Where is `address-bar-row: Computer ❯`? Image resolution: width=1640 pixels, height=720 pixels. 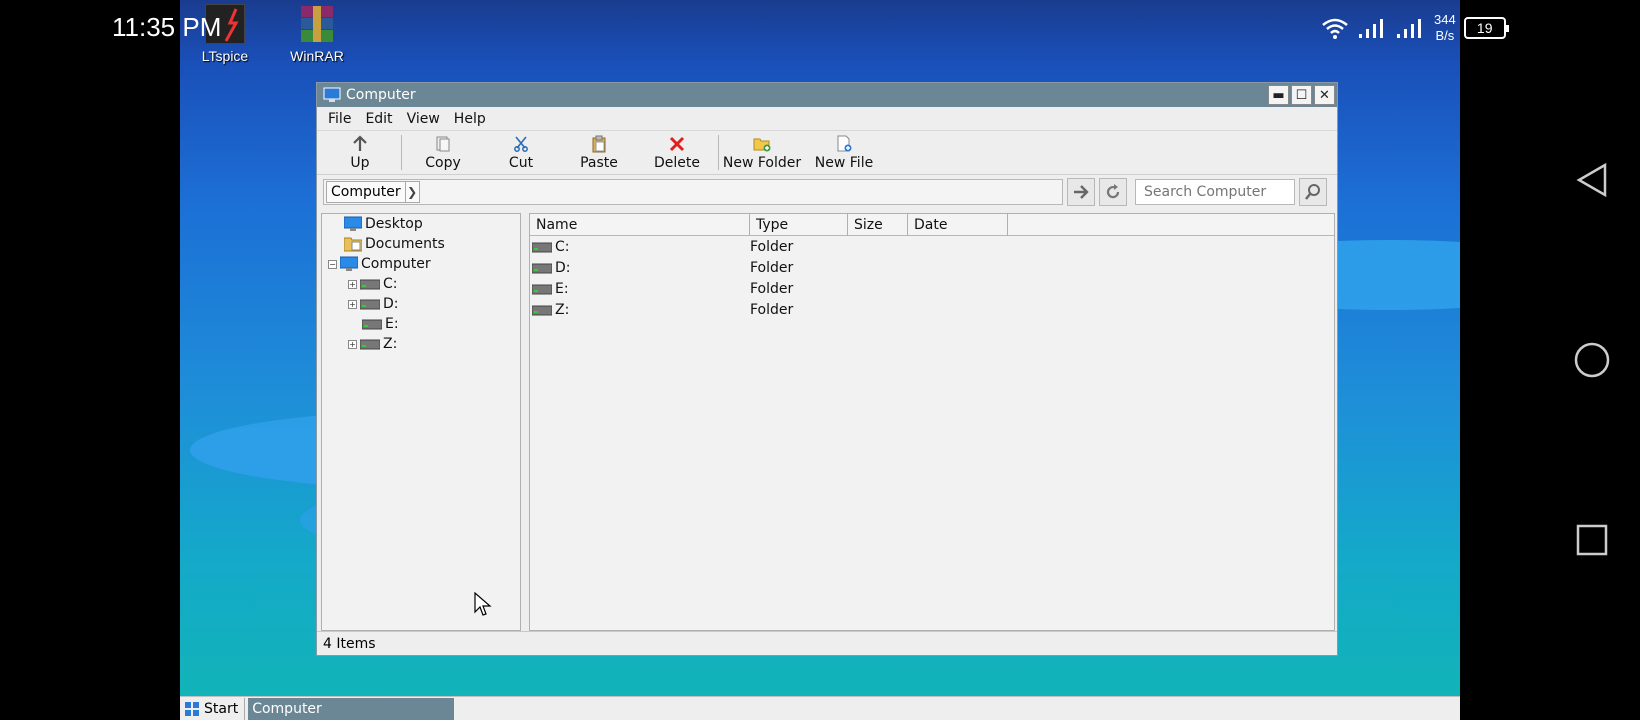 address-bar-row: Computer ❯ is located at coordinates (827, 192).